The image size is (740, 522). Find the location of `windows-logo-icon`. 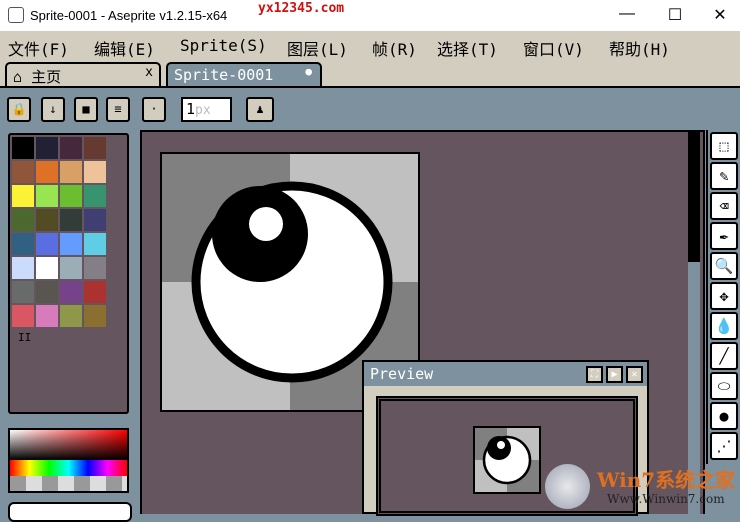

windows-logo-icon is located at coordinates (567, 486).